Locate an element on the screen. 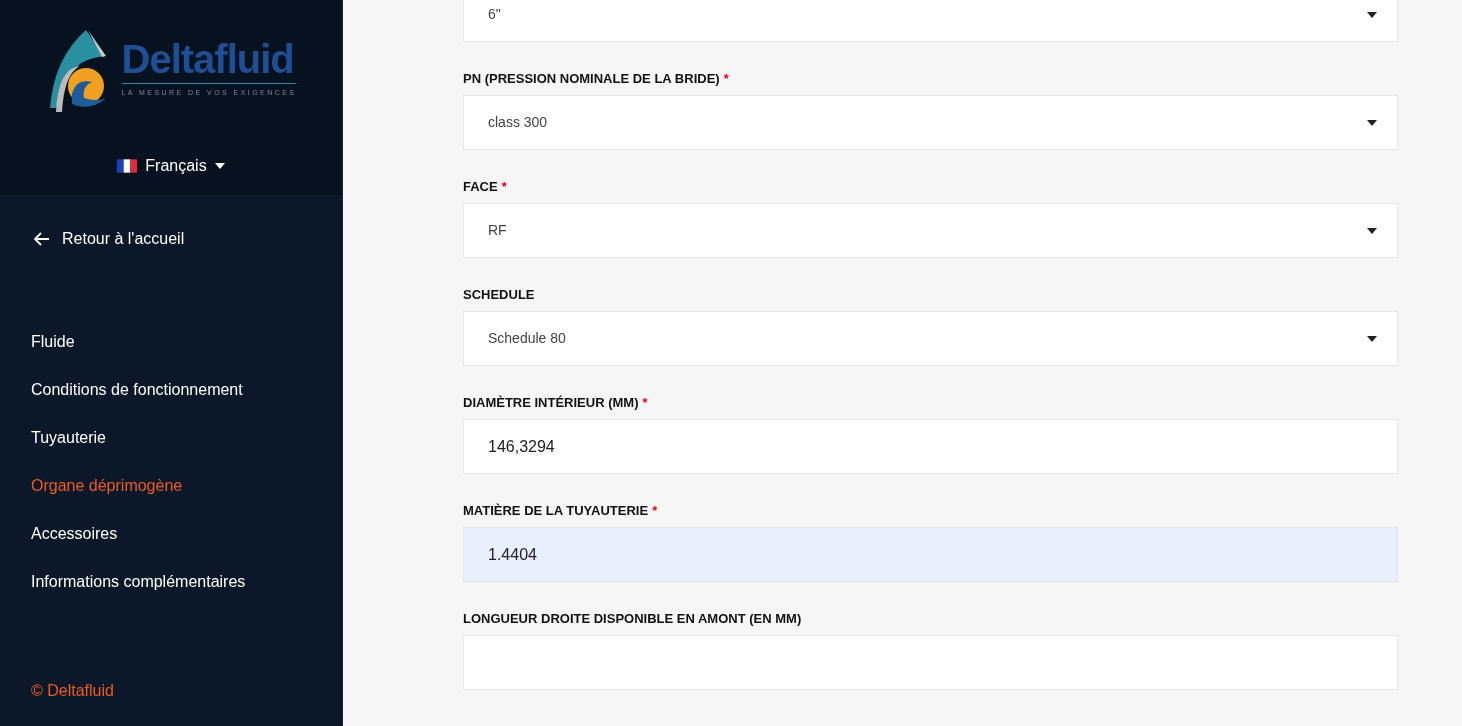  nav-item: Tuyauterie is located at coordinates (68, 438).